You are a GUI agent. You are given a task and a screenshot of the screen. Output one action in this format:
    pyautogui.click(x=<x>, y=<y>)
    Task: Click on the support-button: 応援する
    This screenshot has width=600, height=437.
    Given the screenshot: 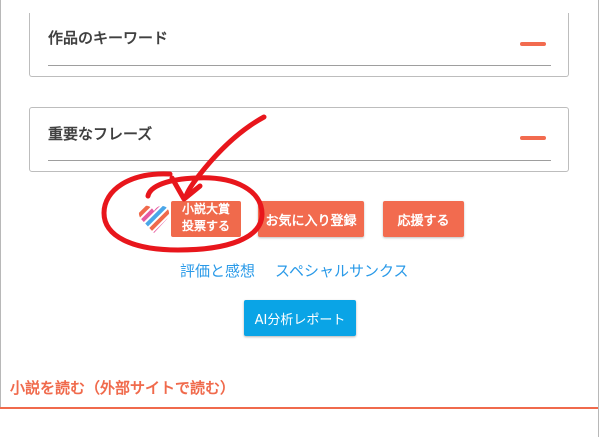 What is the action you would take?
    pyautogui.click(x=423, y=219)
    